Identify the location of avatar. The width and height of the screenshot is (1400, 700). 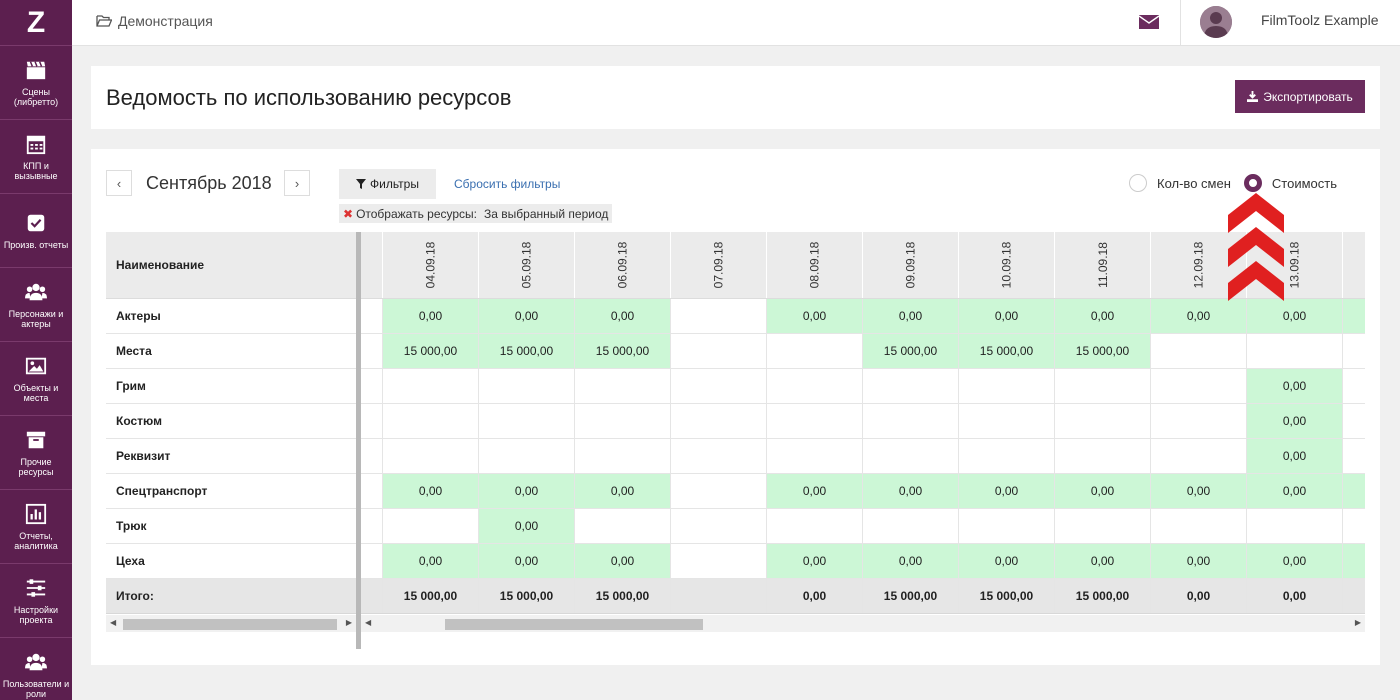
(1216, 22).